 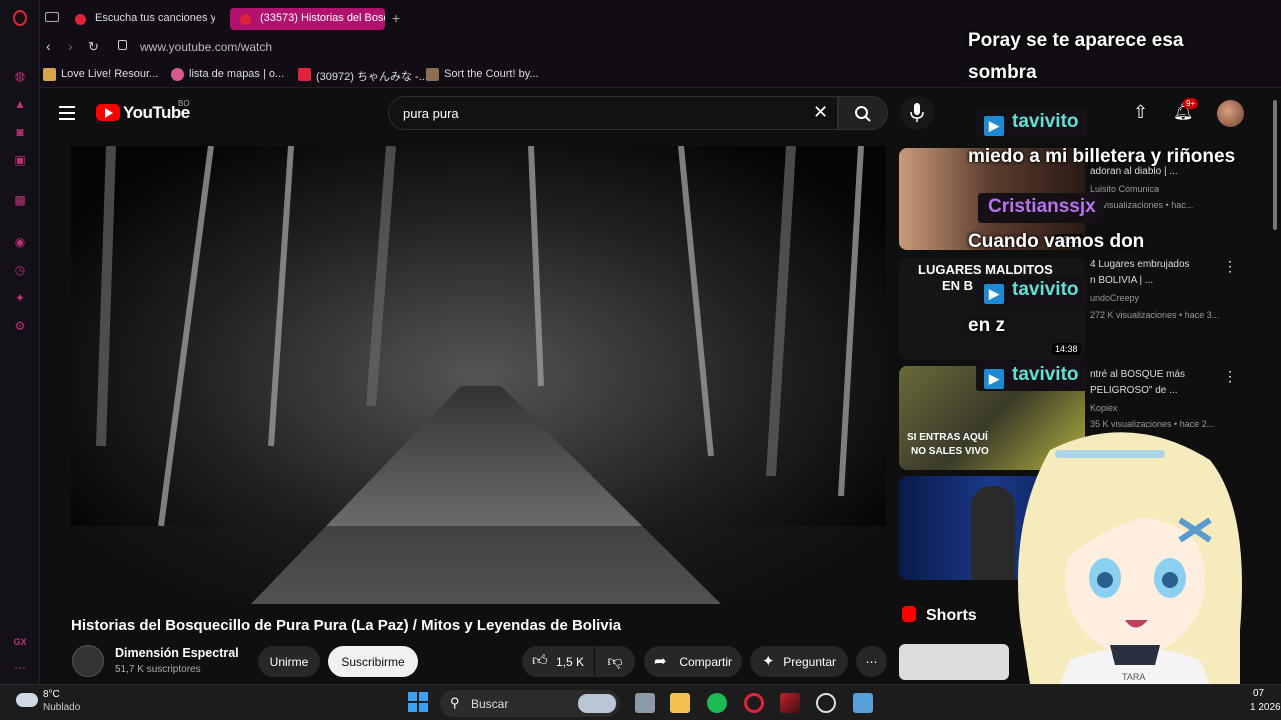 I want to click on chat-message: sombra, so click(x=1002, y=72).